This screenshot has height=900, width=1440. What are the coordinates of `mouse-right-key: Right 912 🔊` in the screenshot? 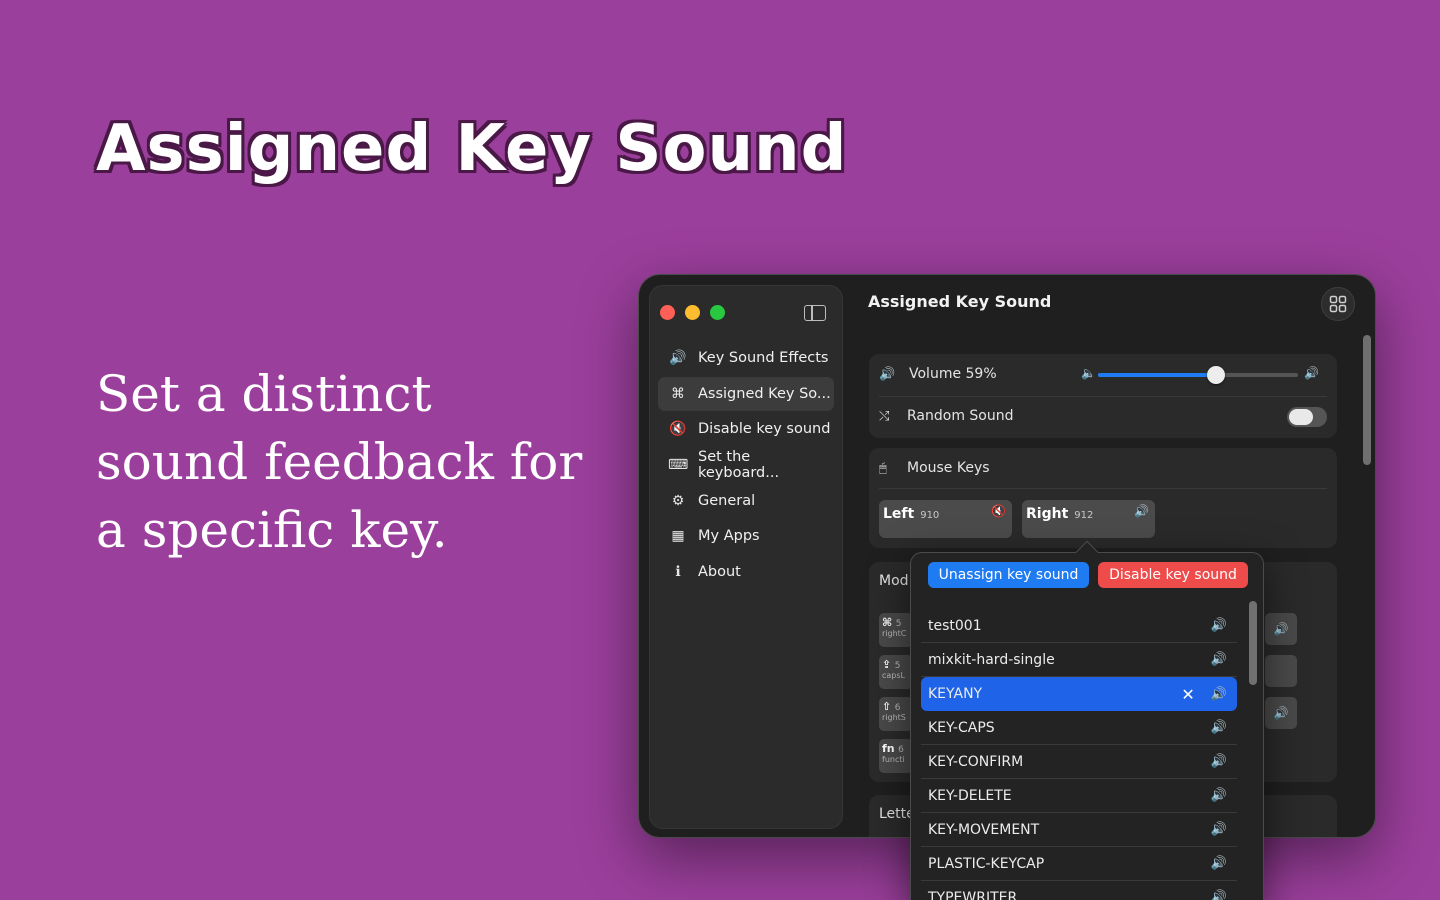 It's located at (1088, 519).